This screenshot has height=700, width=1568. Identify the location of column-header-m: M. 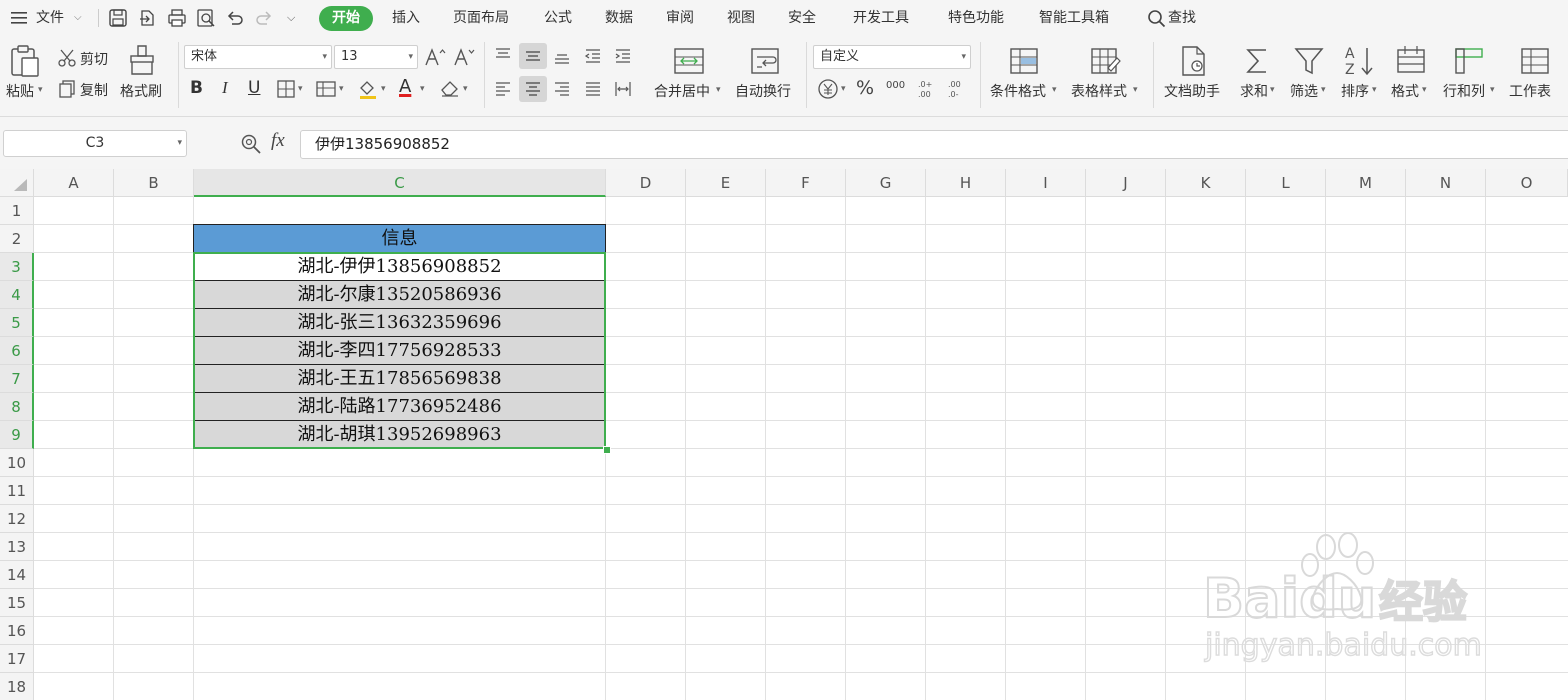
(1366, 183).